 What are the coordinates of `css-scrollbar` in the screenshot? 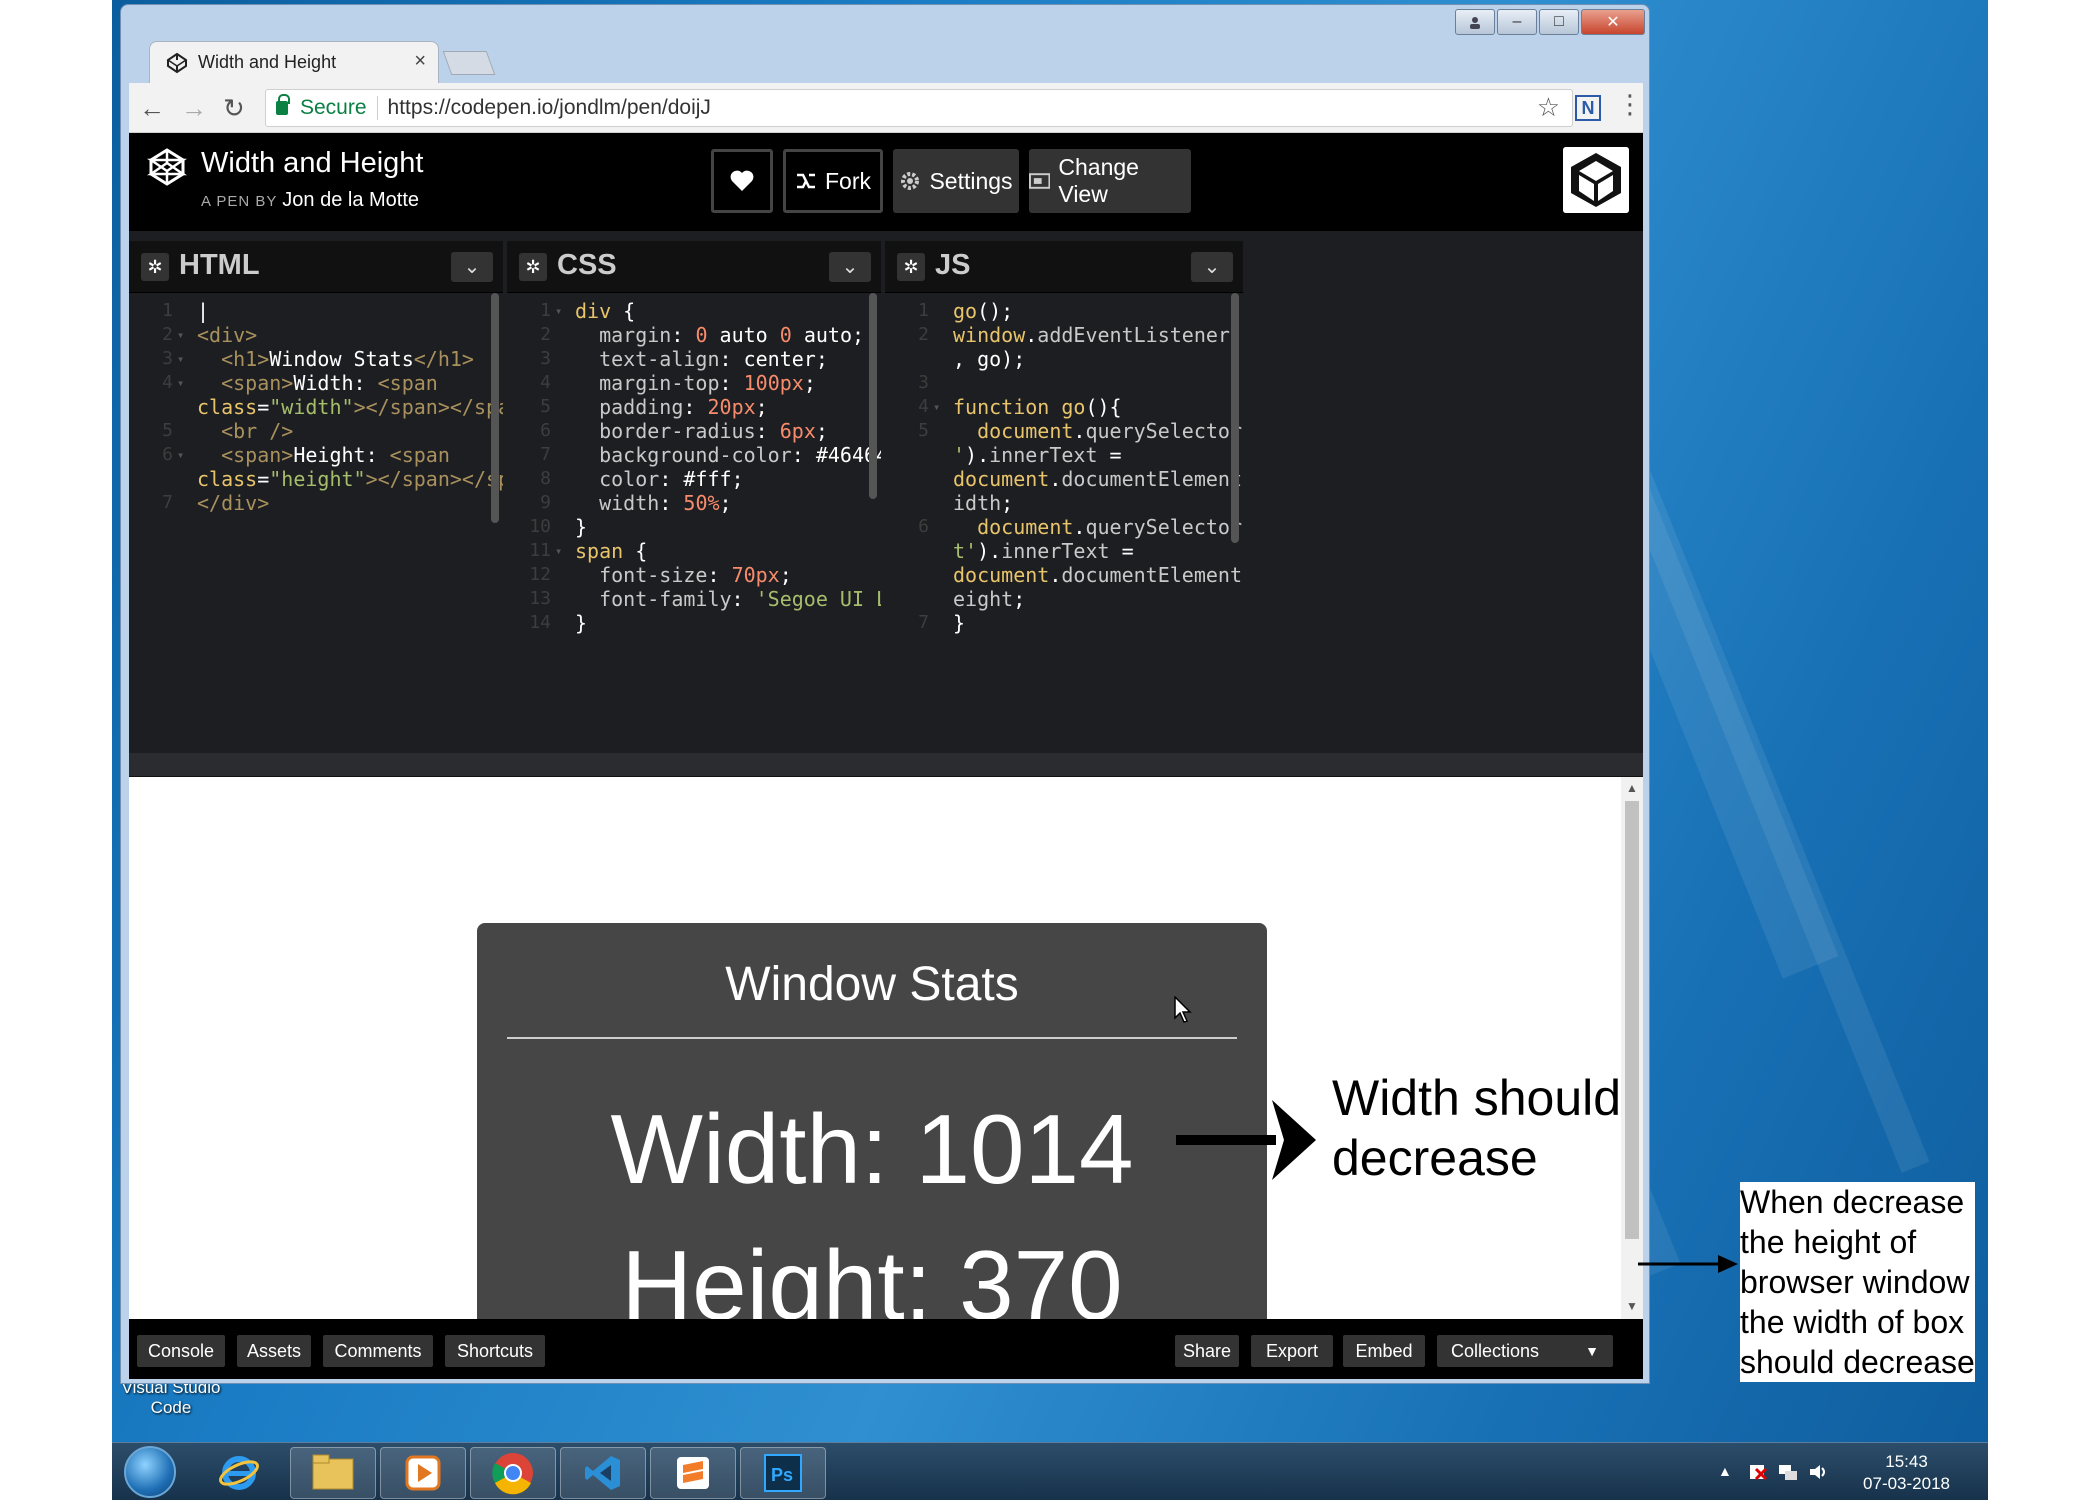 It's located at (873, 396).